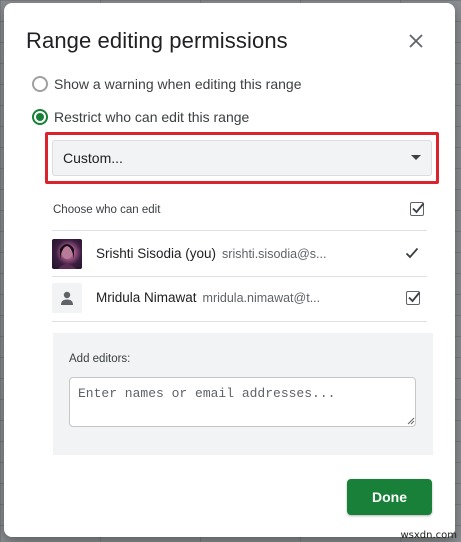 The image size is (461, 542). Describe the element at coordinates (146, 297) in the screenshot. I see `user-name: Mridula Nimawat` at that location.